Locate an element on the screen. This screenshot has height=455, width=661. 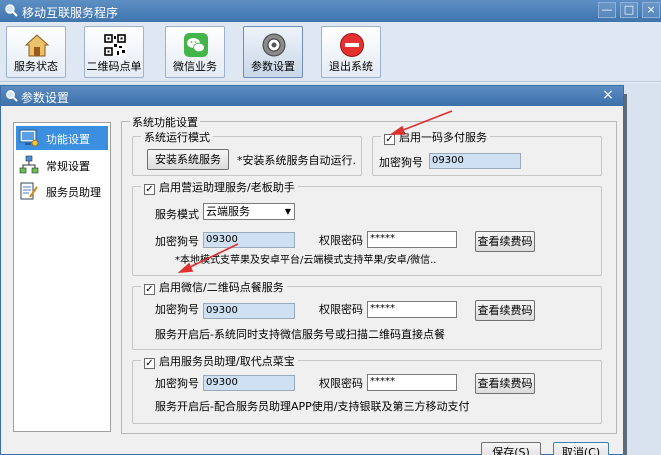
waiter-assistant-title: ✓ 启用服务员助理/取代点菜宝 is located at coordinates (219, 361).